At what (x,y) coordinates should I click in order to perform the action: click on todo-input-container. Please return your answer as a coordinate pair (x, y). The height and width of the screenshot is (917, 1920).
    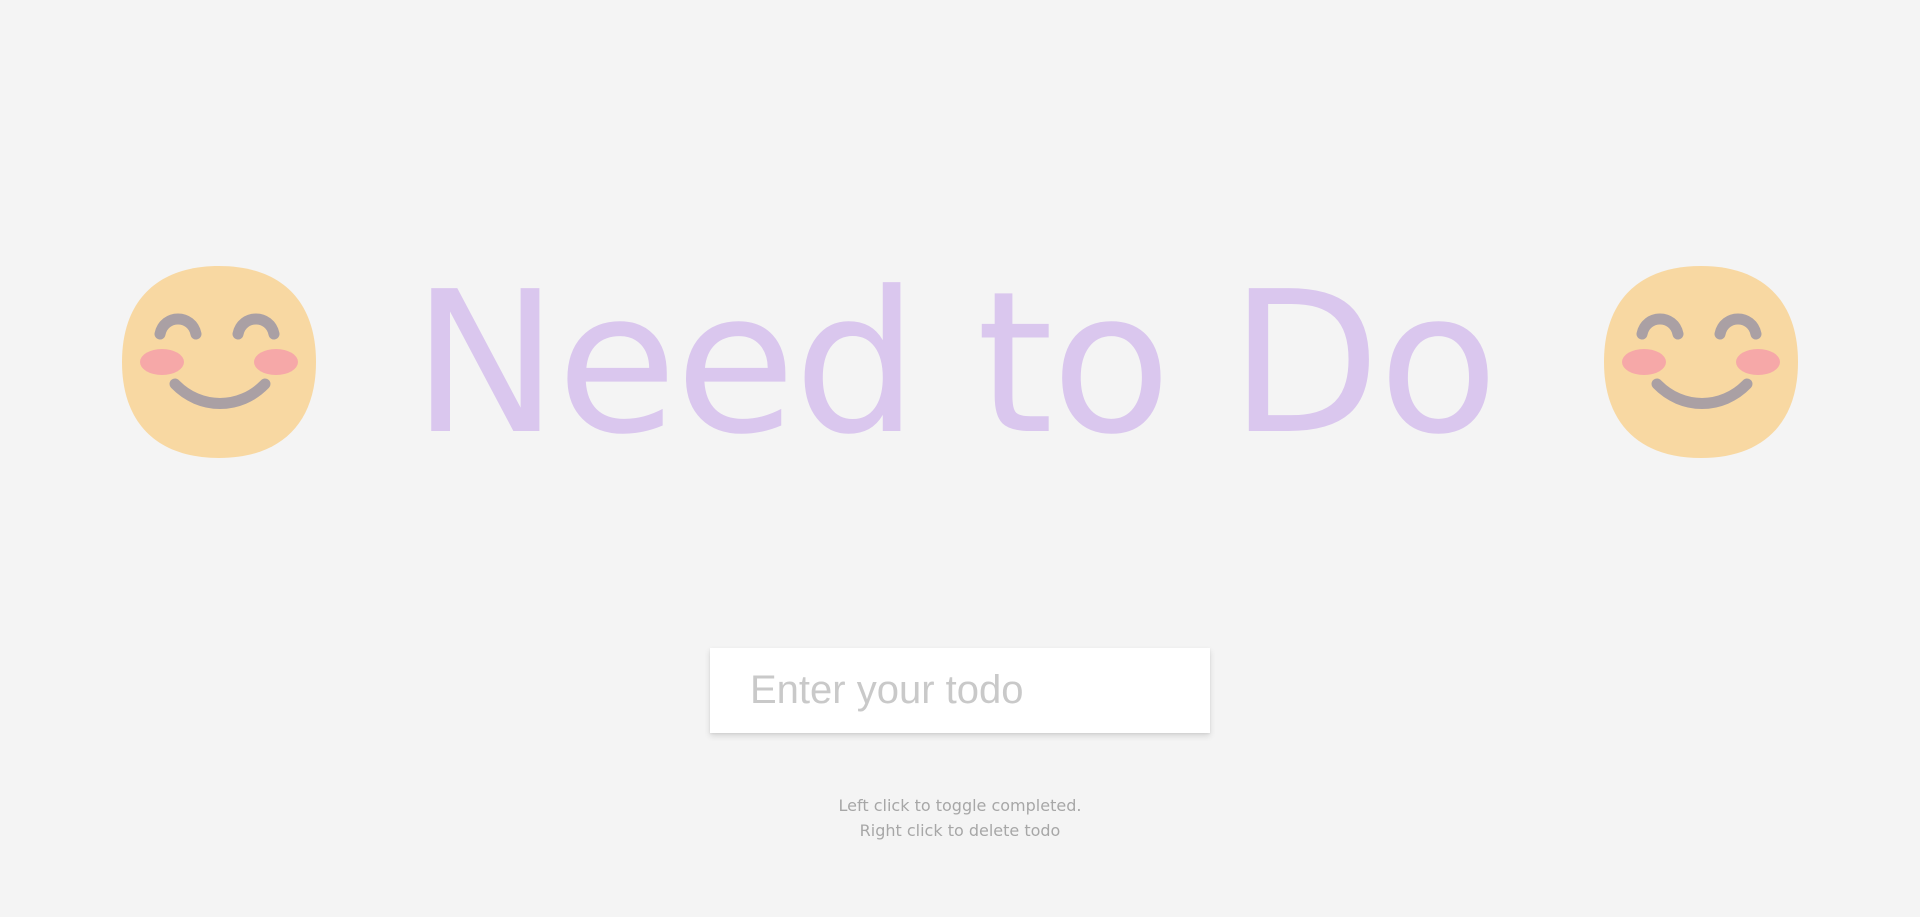
    Looking at the image, I should click on (960, 690).